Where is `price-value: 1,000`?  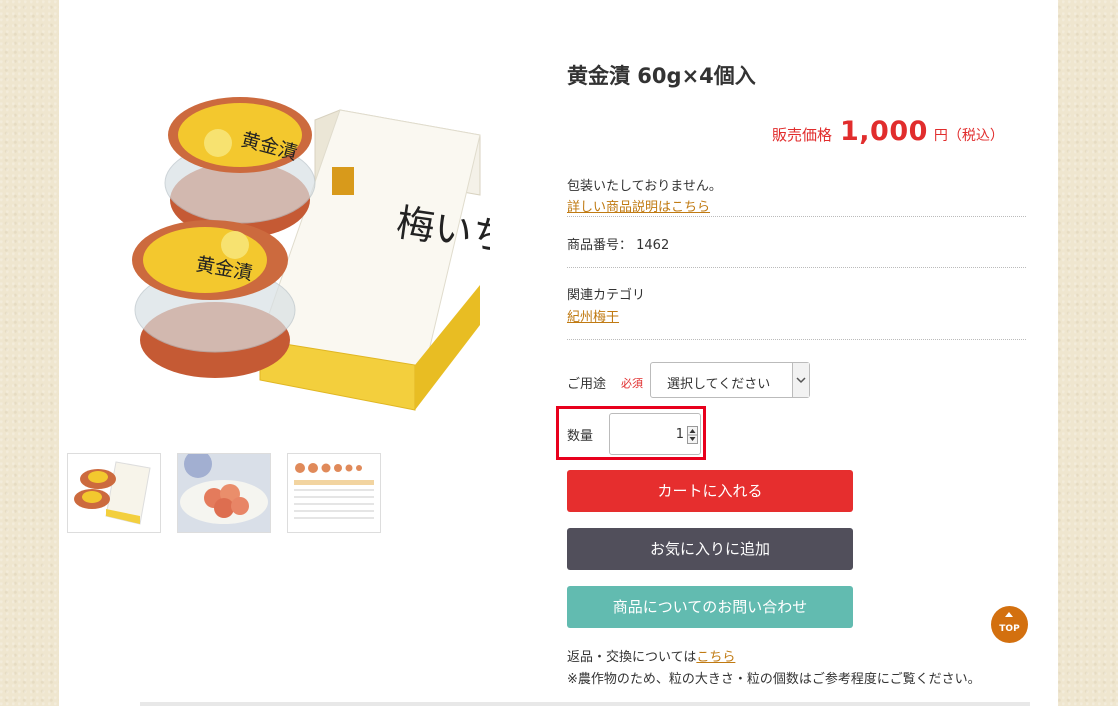
price-value: 1,000 is located at coordinates (884, 131).